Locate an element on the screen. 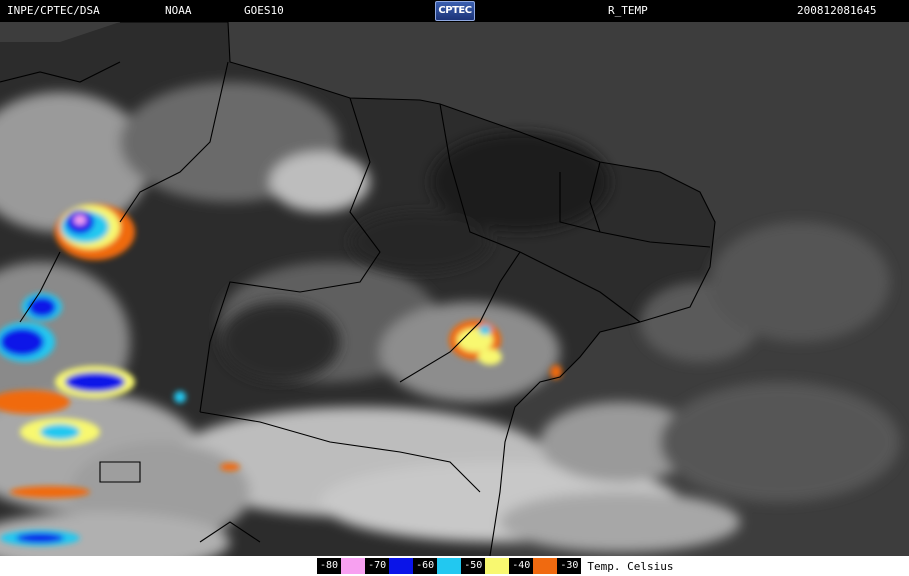 This screenshot has height=576, width=909. legend-title: Temp. Celsius is located at coordinates (630, 566).